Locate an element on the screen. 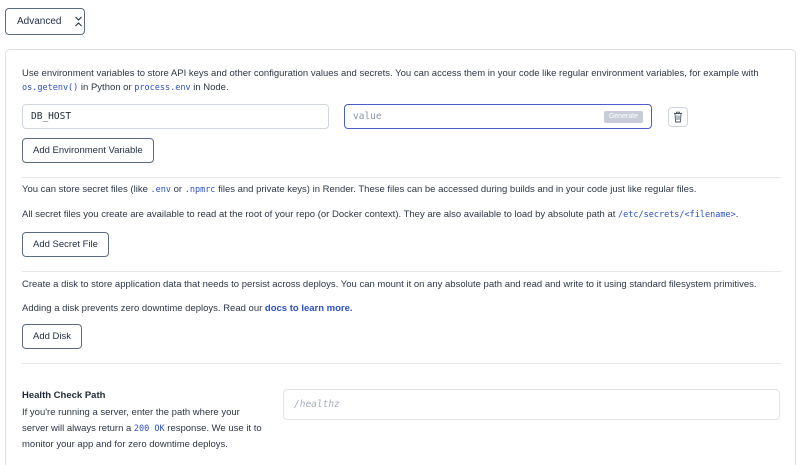 This screenshot has width=800, height=465. env-key-value: DB_HOST is located at coordinates (51, 116).